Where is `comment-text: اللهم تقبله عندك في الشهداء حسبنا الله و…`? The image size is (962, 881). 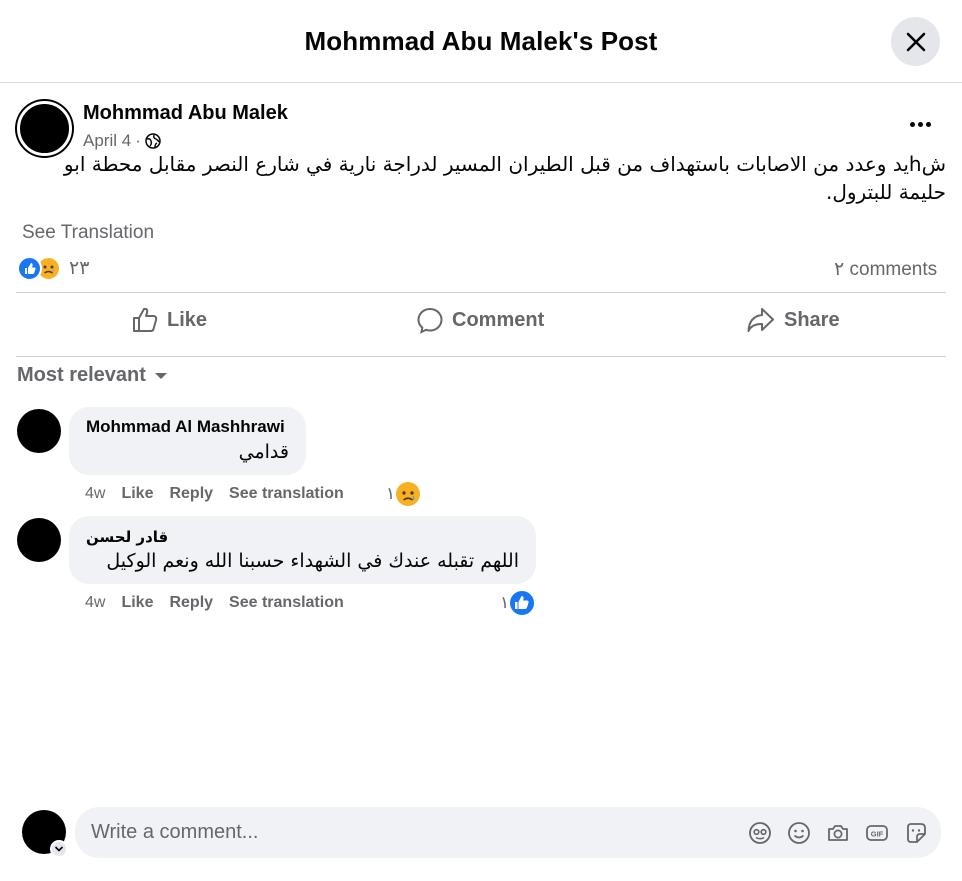
comment-text: اللهم تقبله عندك في الشهداء حسبنا الله و… is located at coordinates (312, 561).